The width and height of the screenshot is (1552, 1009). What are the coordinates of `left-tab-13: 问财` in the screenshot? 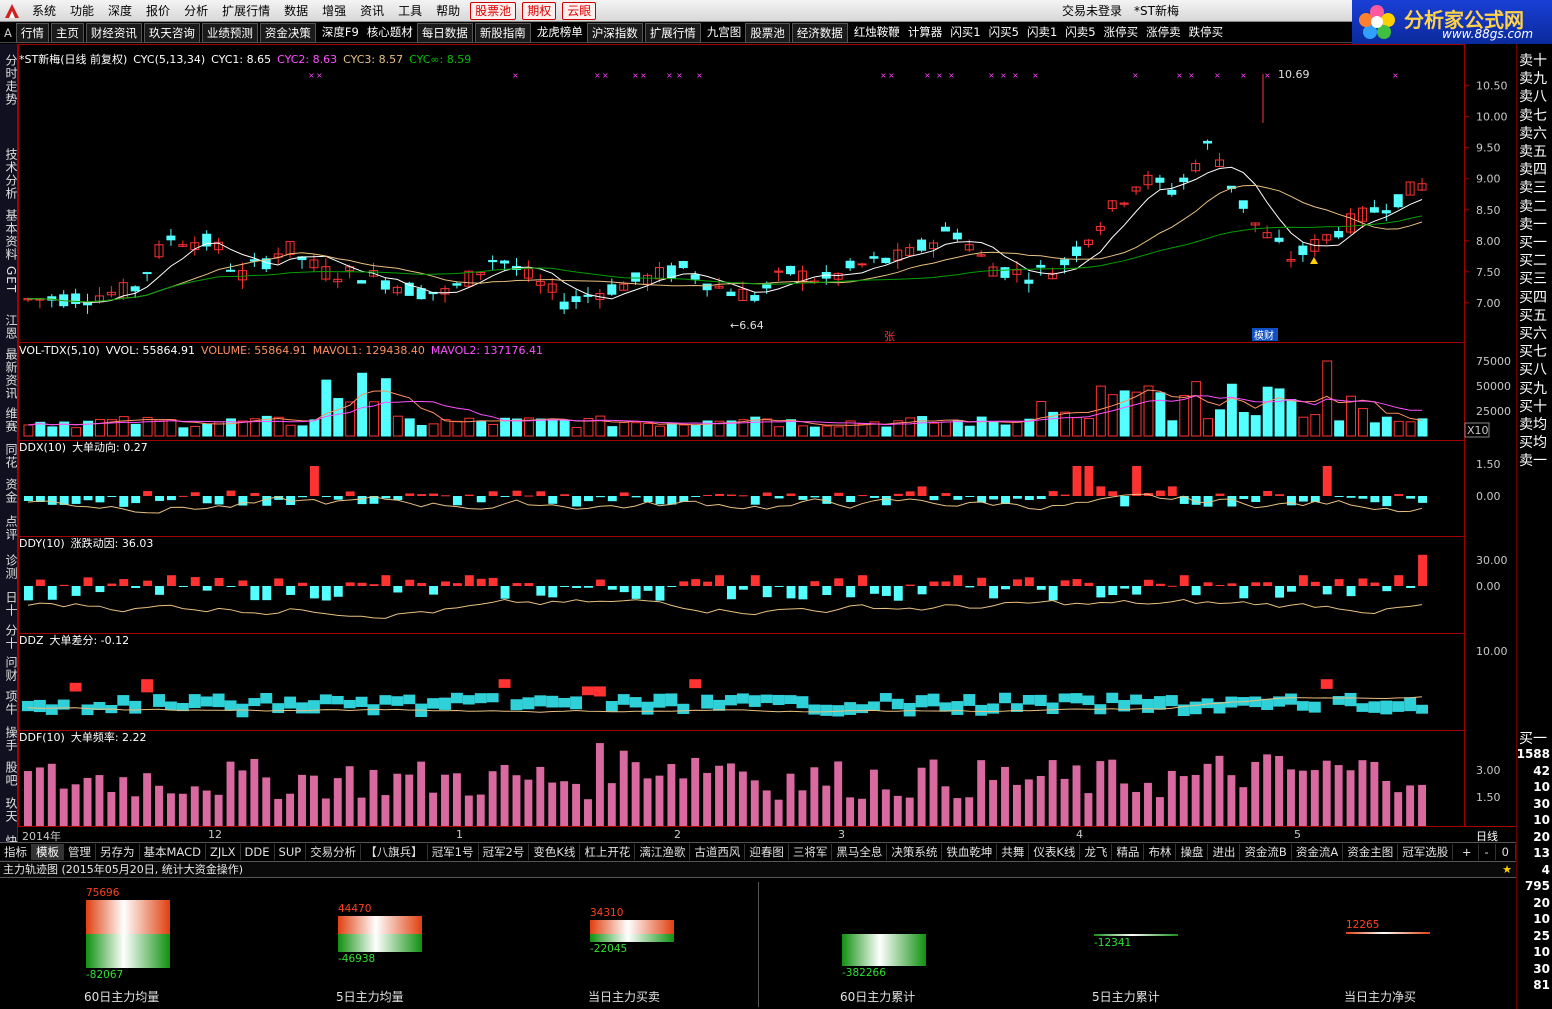 It's located at (9, 669).